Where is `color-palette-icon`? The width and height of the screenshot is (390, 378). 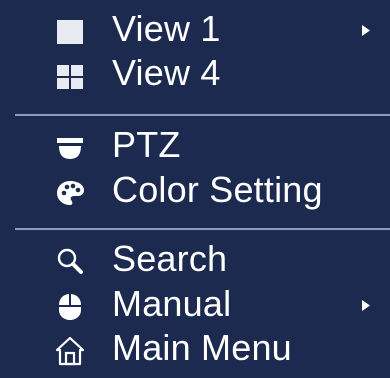
color-palette-icon is located at coordinates (70, 193).